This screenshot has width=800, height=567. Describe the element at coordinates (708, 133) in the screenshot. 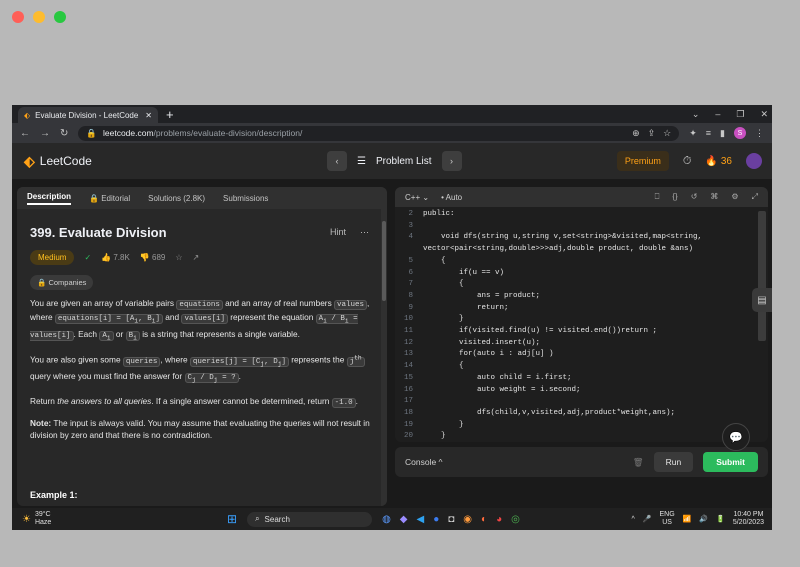

I see `reading-list-icon: ≡` at that location.